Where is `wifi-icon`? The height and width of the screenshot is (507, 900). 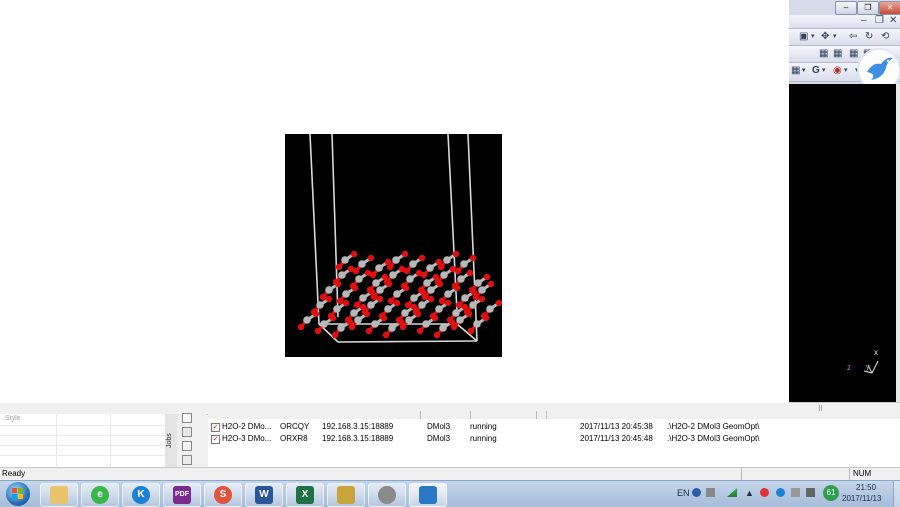 wifi-icon is located at coordinates (732, 492).